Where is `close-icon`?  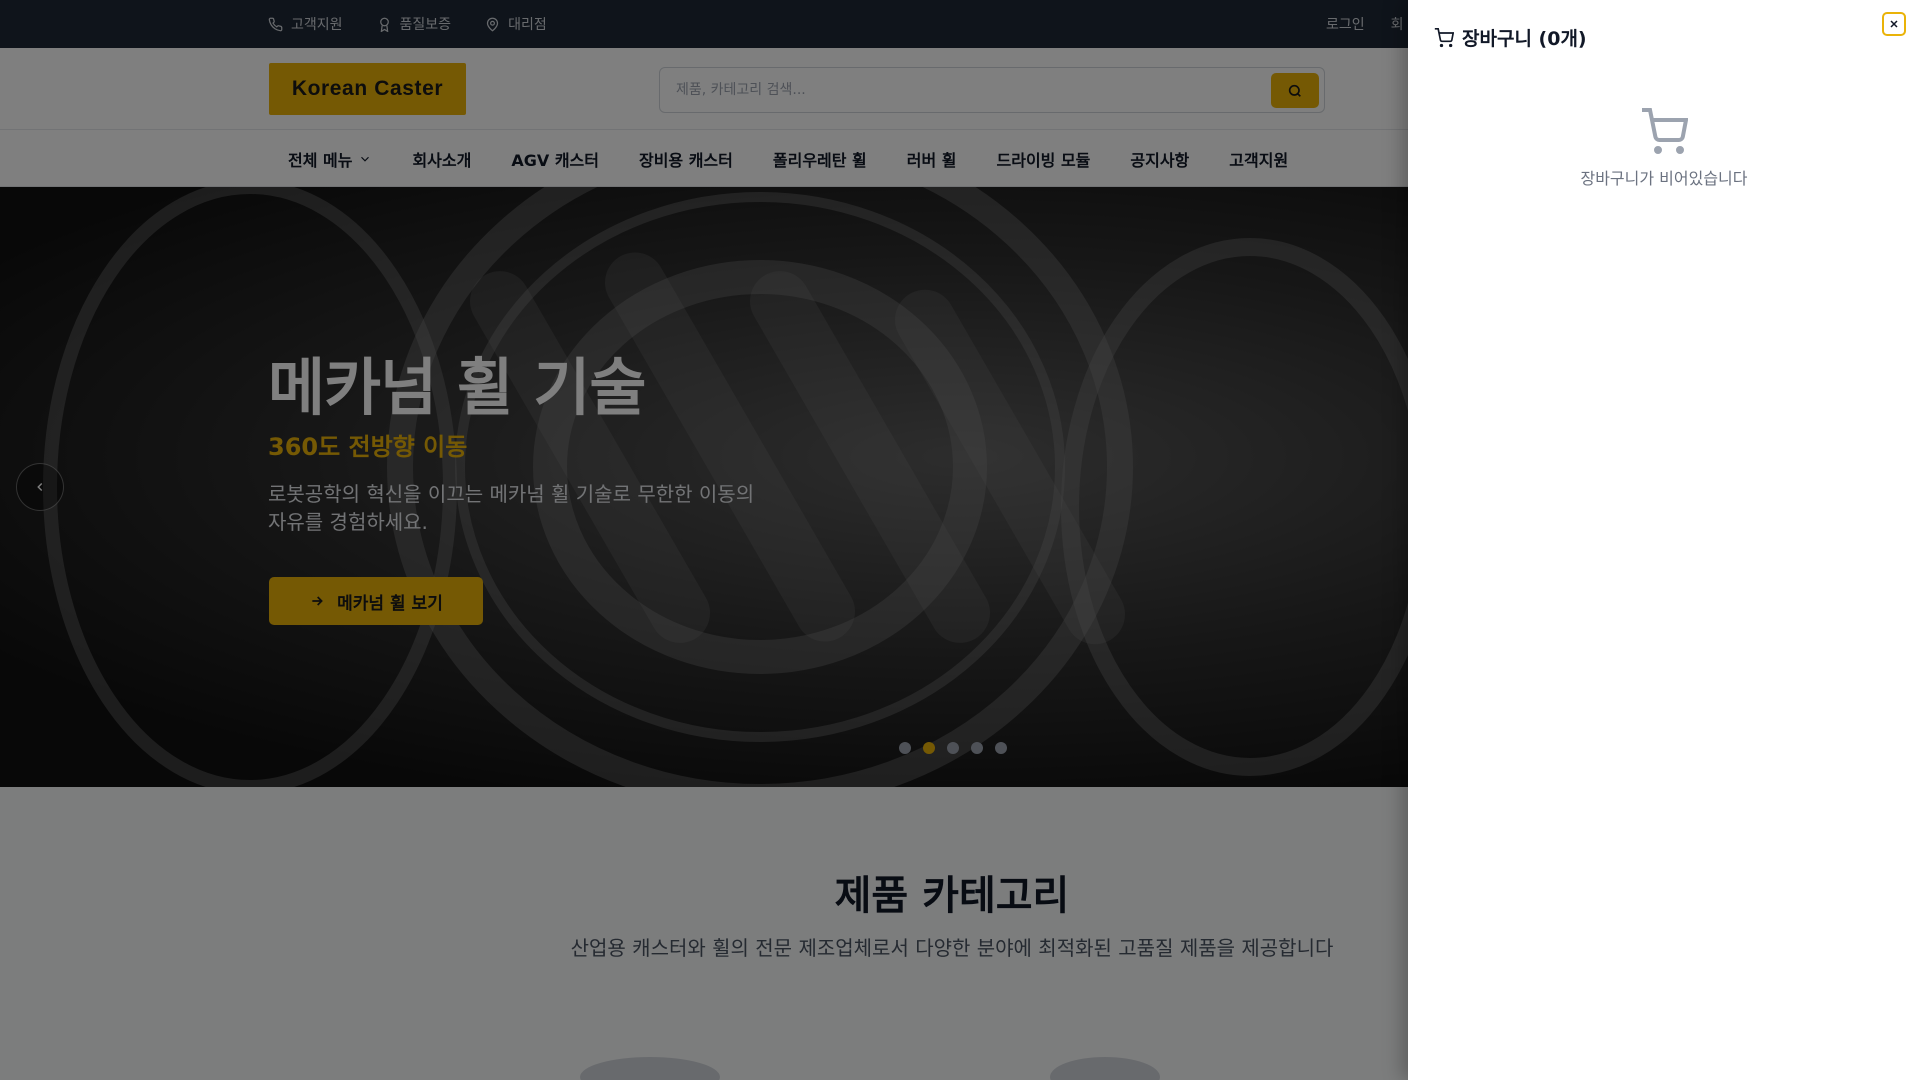 close-icon is located at coordinates (1894, 24).